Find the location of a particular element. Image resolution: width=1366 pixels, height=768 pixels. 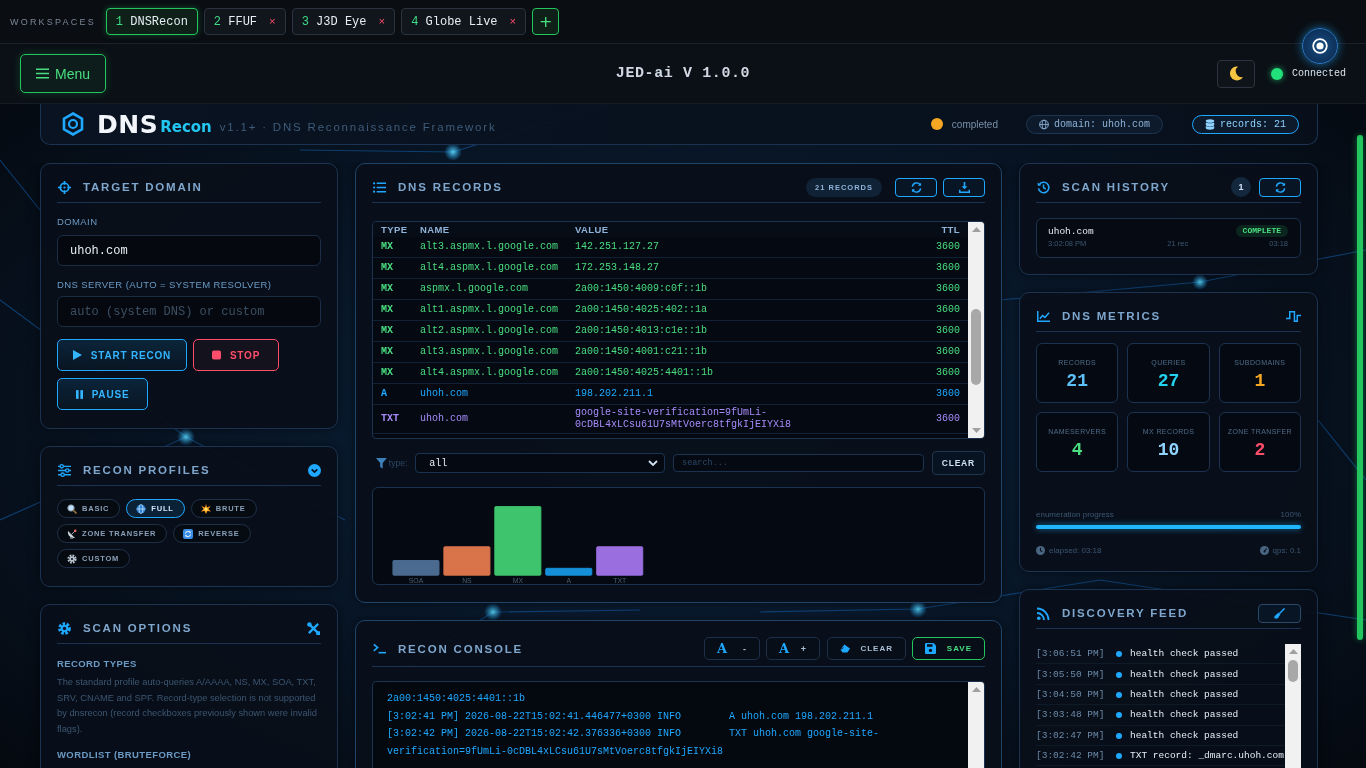

chevron-down-circle-icon is located at coordinates (314, 470).